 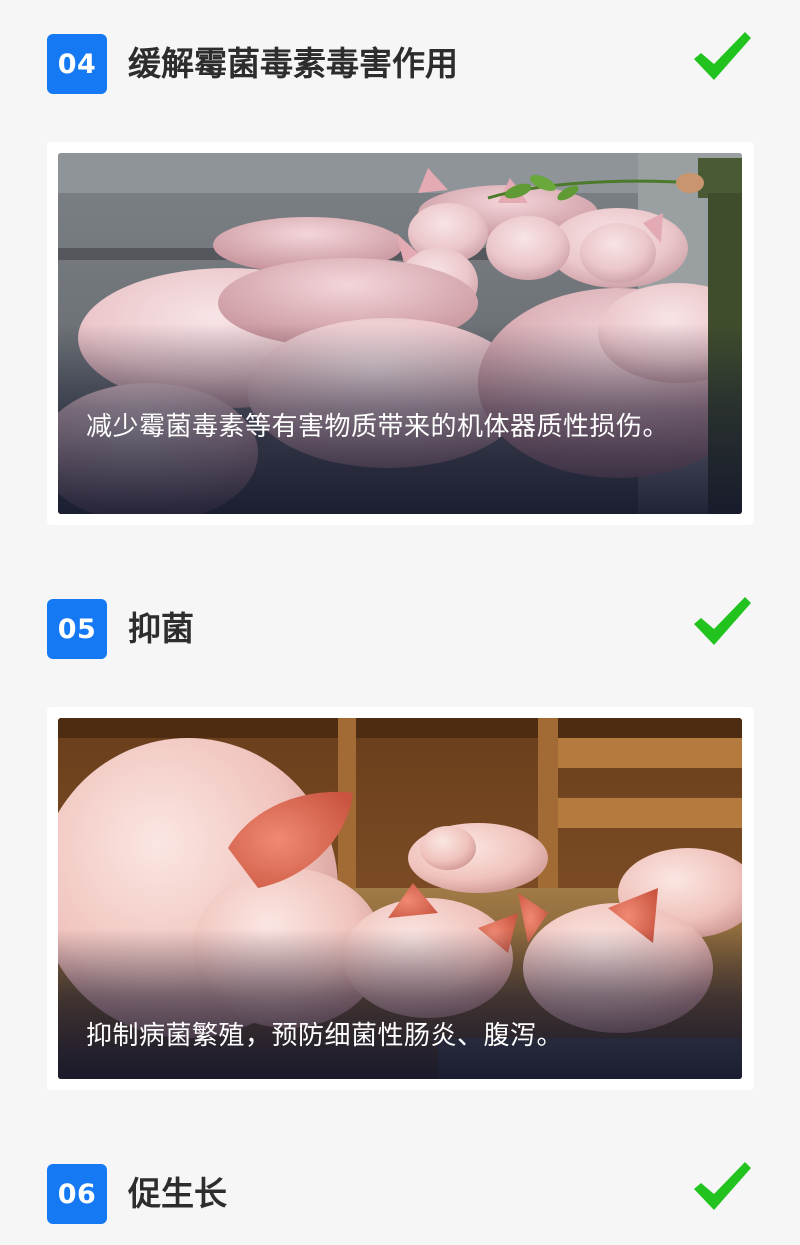 What do you see at coordinates (378, 427) in the screenshot?
I see `photo-caption: 减少霉菌毒素等有害物质带来的机体器质性损伤。` at bounding box center [378, 427].